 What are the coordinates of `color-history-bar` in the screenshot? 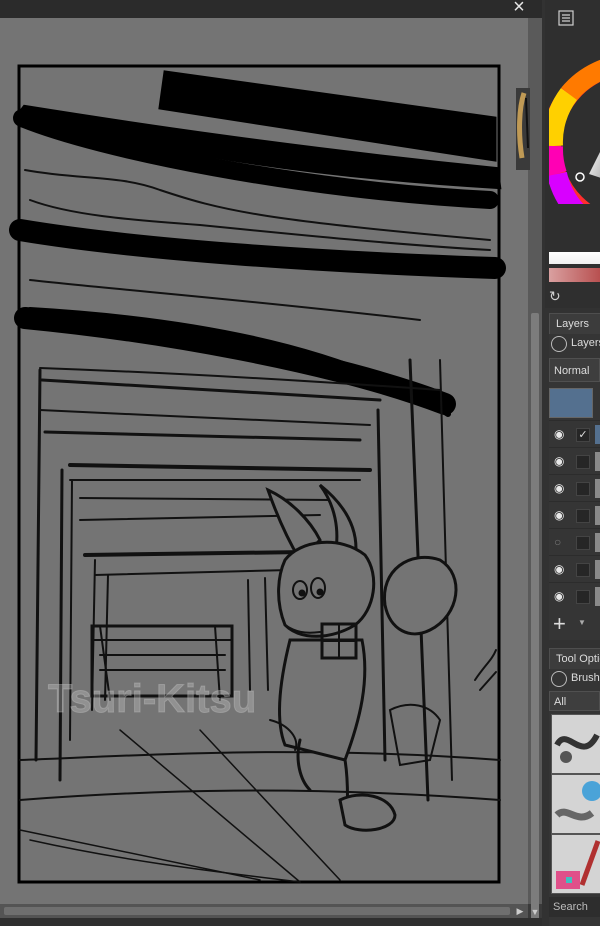 It's located at (574, 258).